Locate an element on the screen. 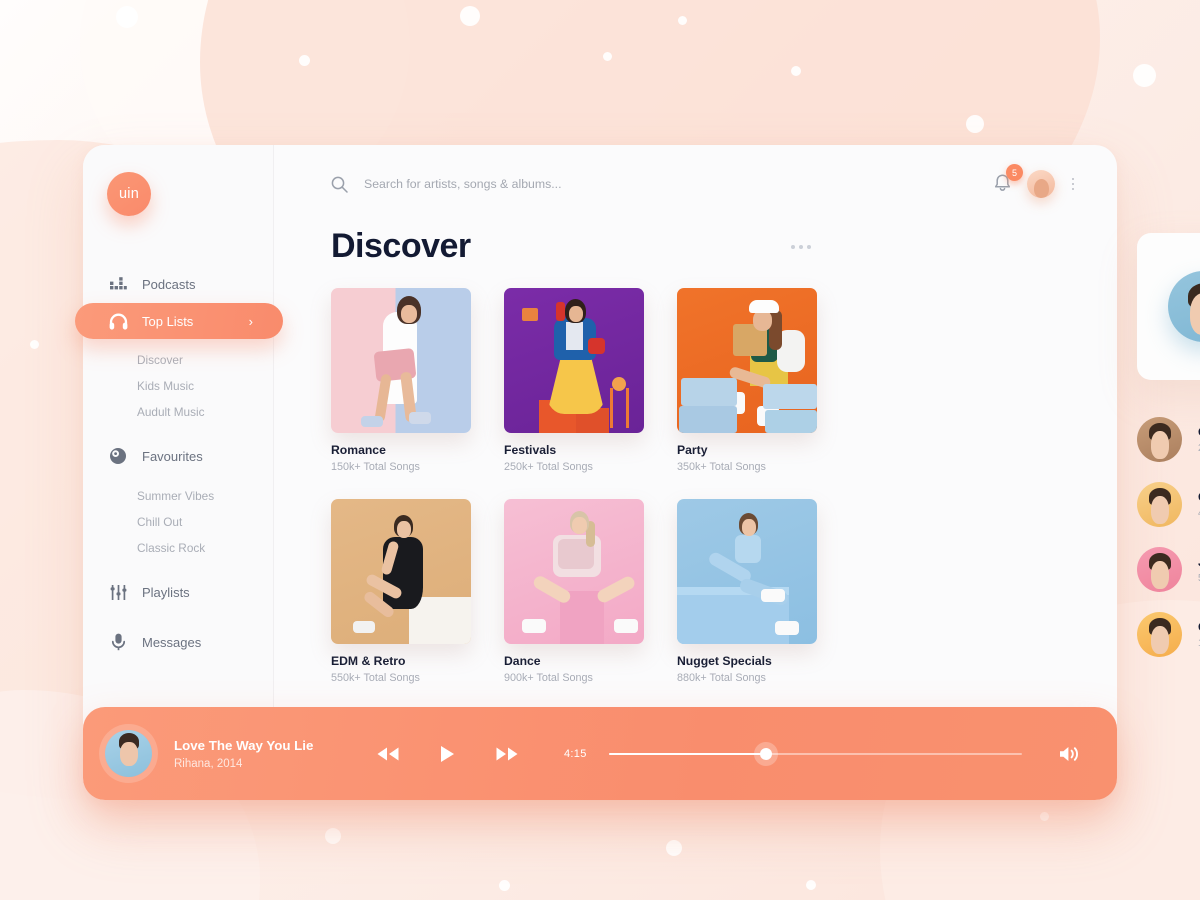 The width and height of the screenshot is (1200, 900). sidebar-item-top-lists: Top Lists › is located at coordinates (179, 321).